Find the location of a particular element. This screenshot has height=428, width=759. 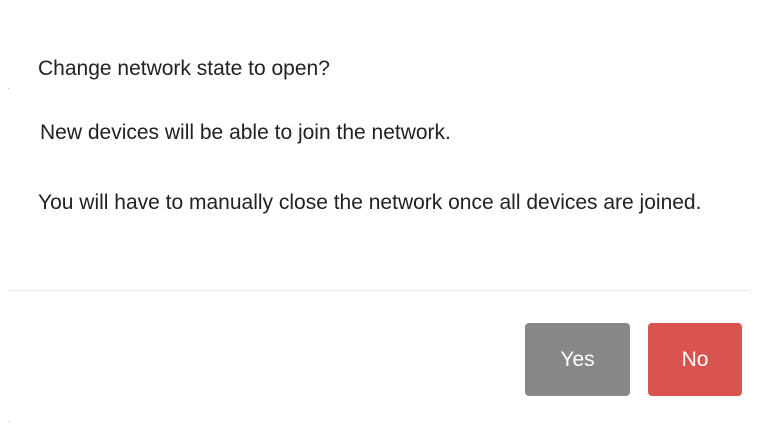

dialog-question: Change network state to open? is located at coordinates (184, 68).